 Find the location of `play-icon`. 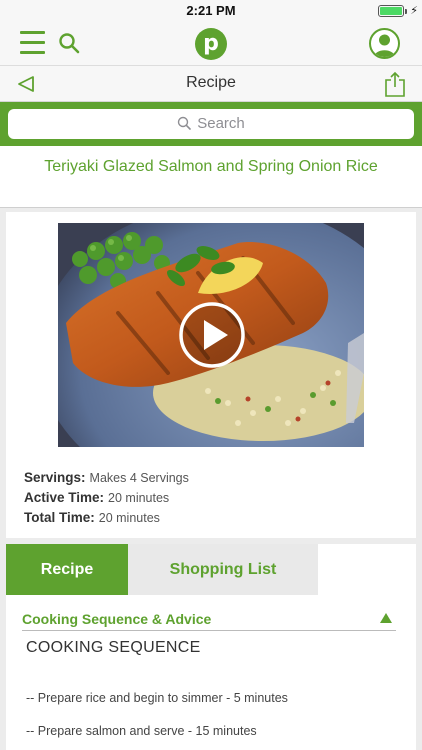

play-icon is located at coordinates (212, 335).